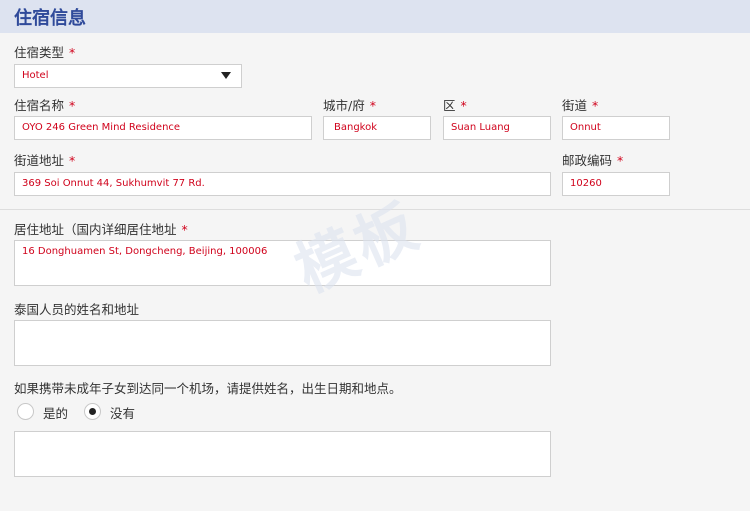 The width and height of the screenshot is (750, 511). Describe the element at coordinates (77, 309) in the screenshot. I see `thai-contact-label: 泰国人员的姓名和地址` at that location.